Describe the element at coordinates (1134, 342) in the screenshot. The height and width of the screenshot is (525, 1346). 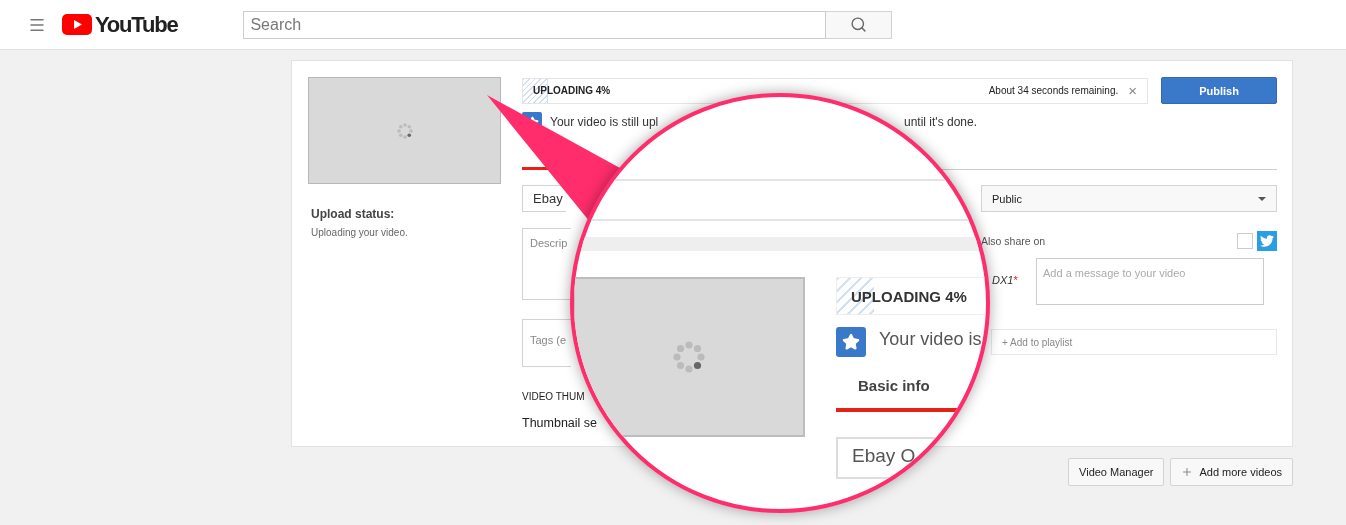
I see `add-to-playlist-field: + Add to playlist` at that location.